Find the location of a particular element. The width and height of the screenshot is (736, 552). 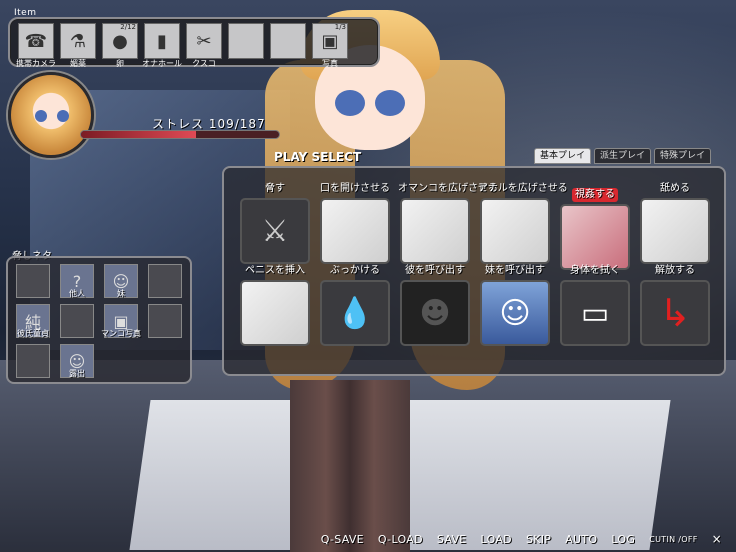

play-action-thumb: ▭ is located at coordinates (595, 313).